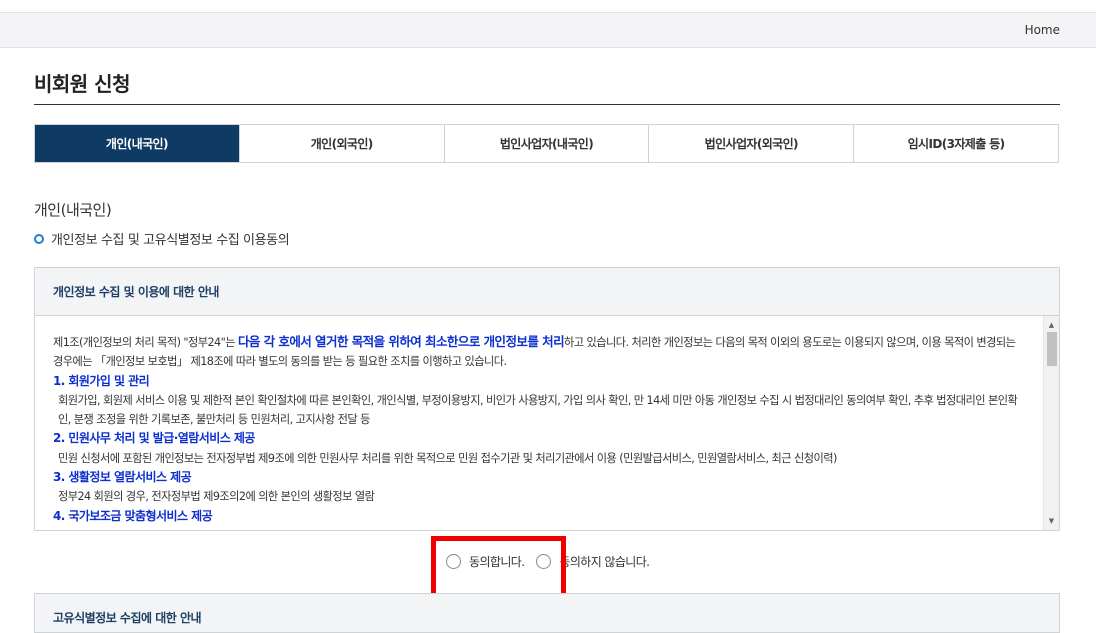  Describe the element at coordinates (1051, 423) in the screenshot. I see `privacy-panel-scrollbar: ▲ ▼` at that location.